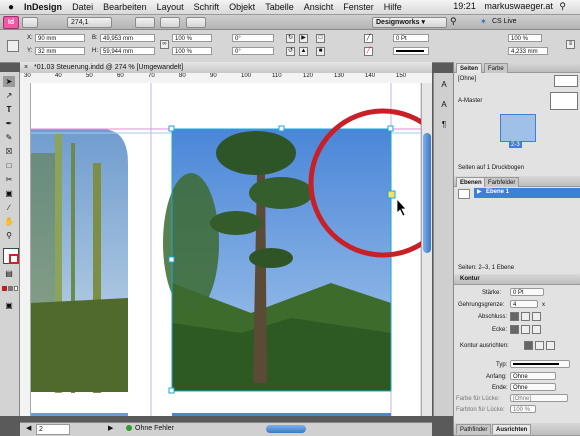 The width and height of the screenshot is (580, 436). Describe the element at coordinates (469, 68) in the screenshot. I see `tab-seiten: Seiten` at that location.